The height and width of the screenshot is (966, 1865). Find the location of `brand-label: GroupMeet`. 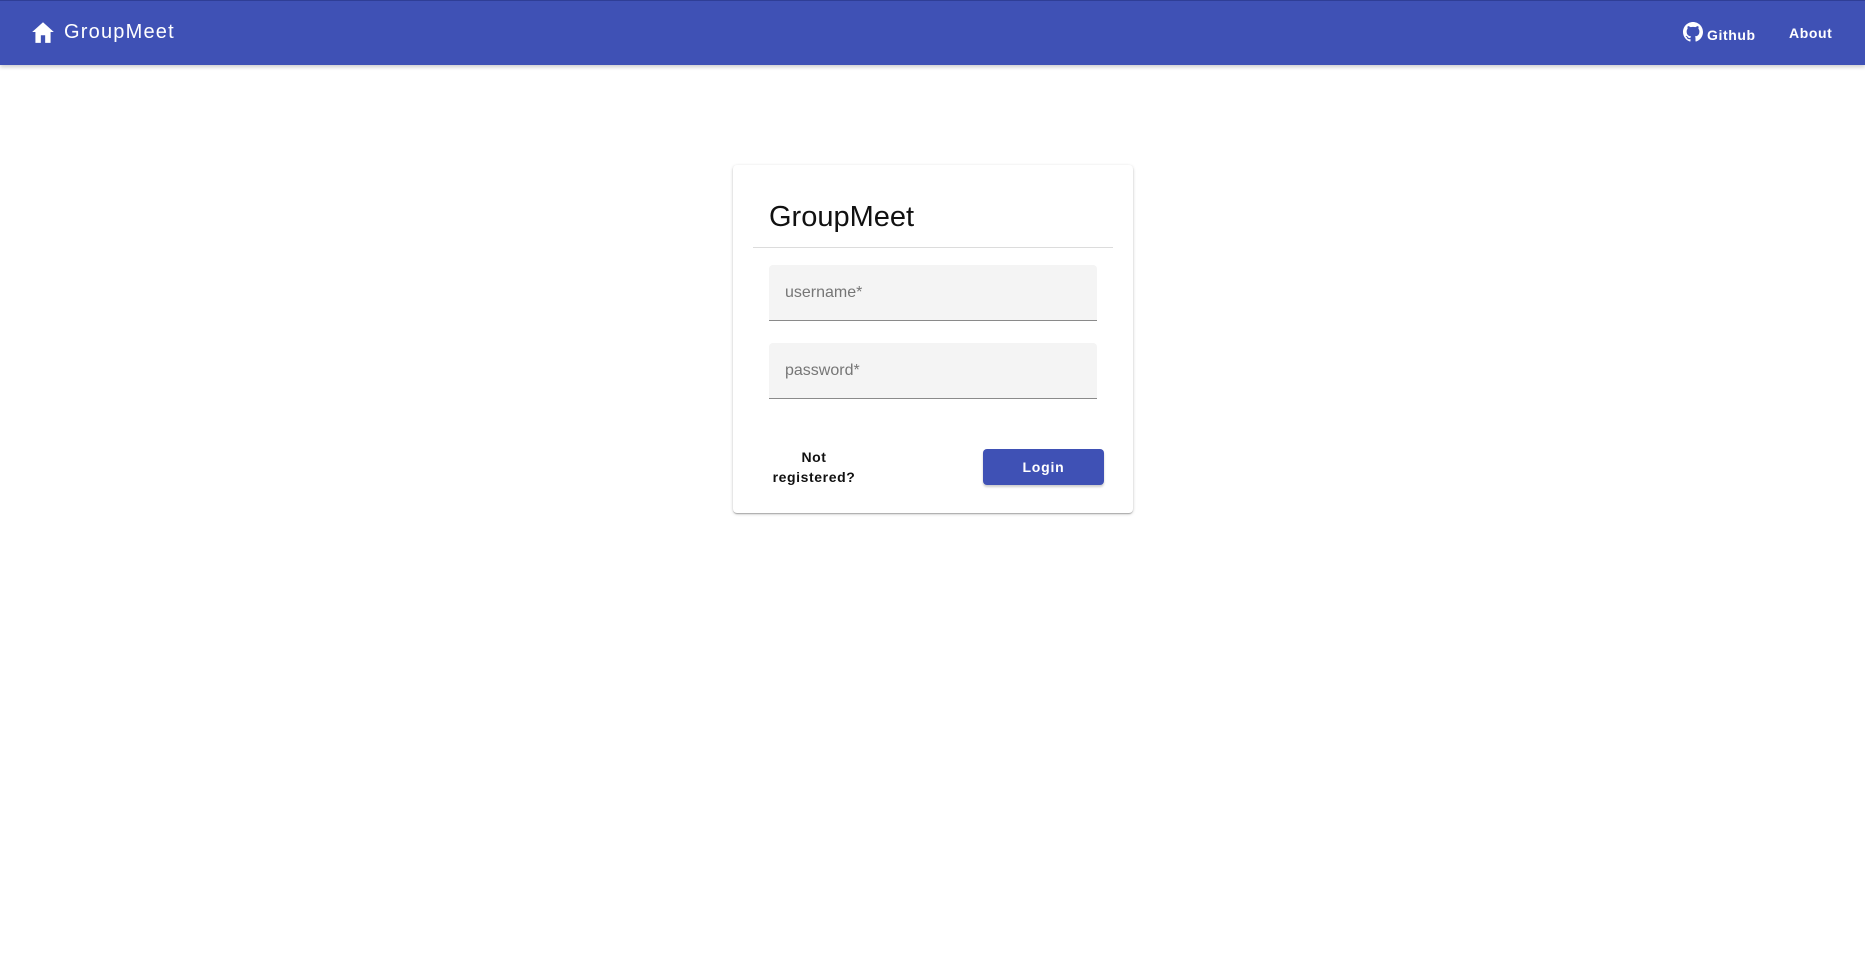

brand-label: GroupMeet is located at coordinates (119, 31).